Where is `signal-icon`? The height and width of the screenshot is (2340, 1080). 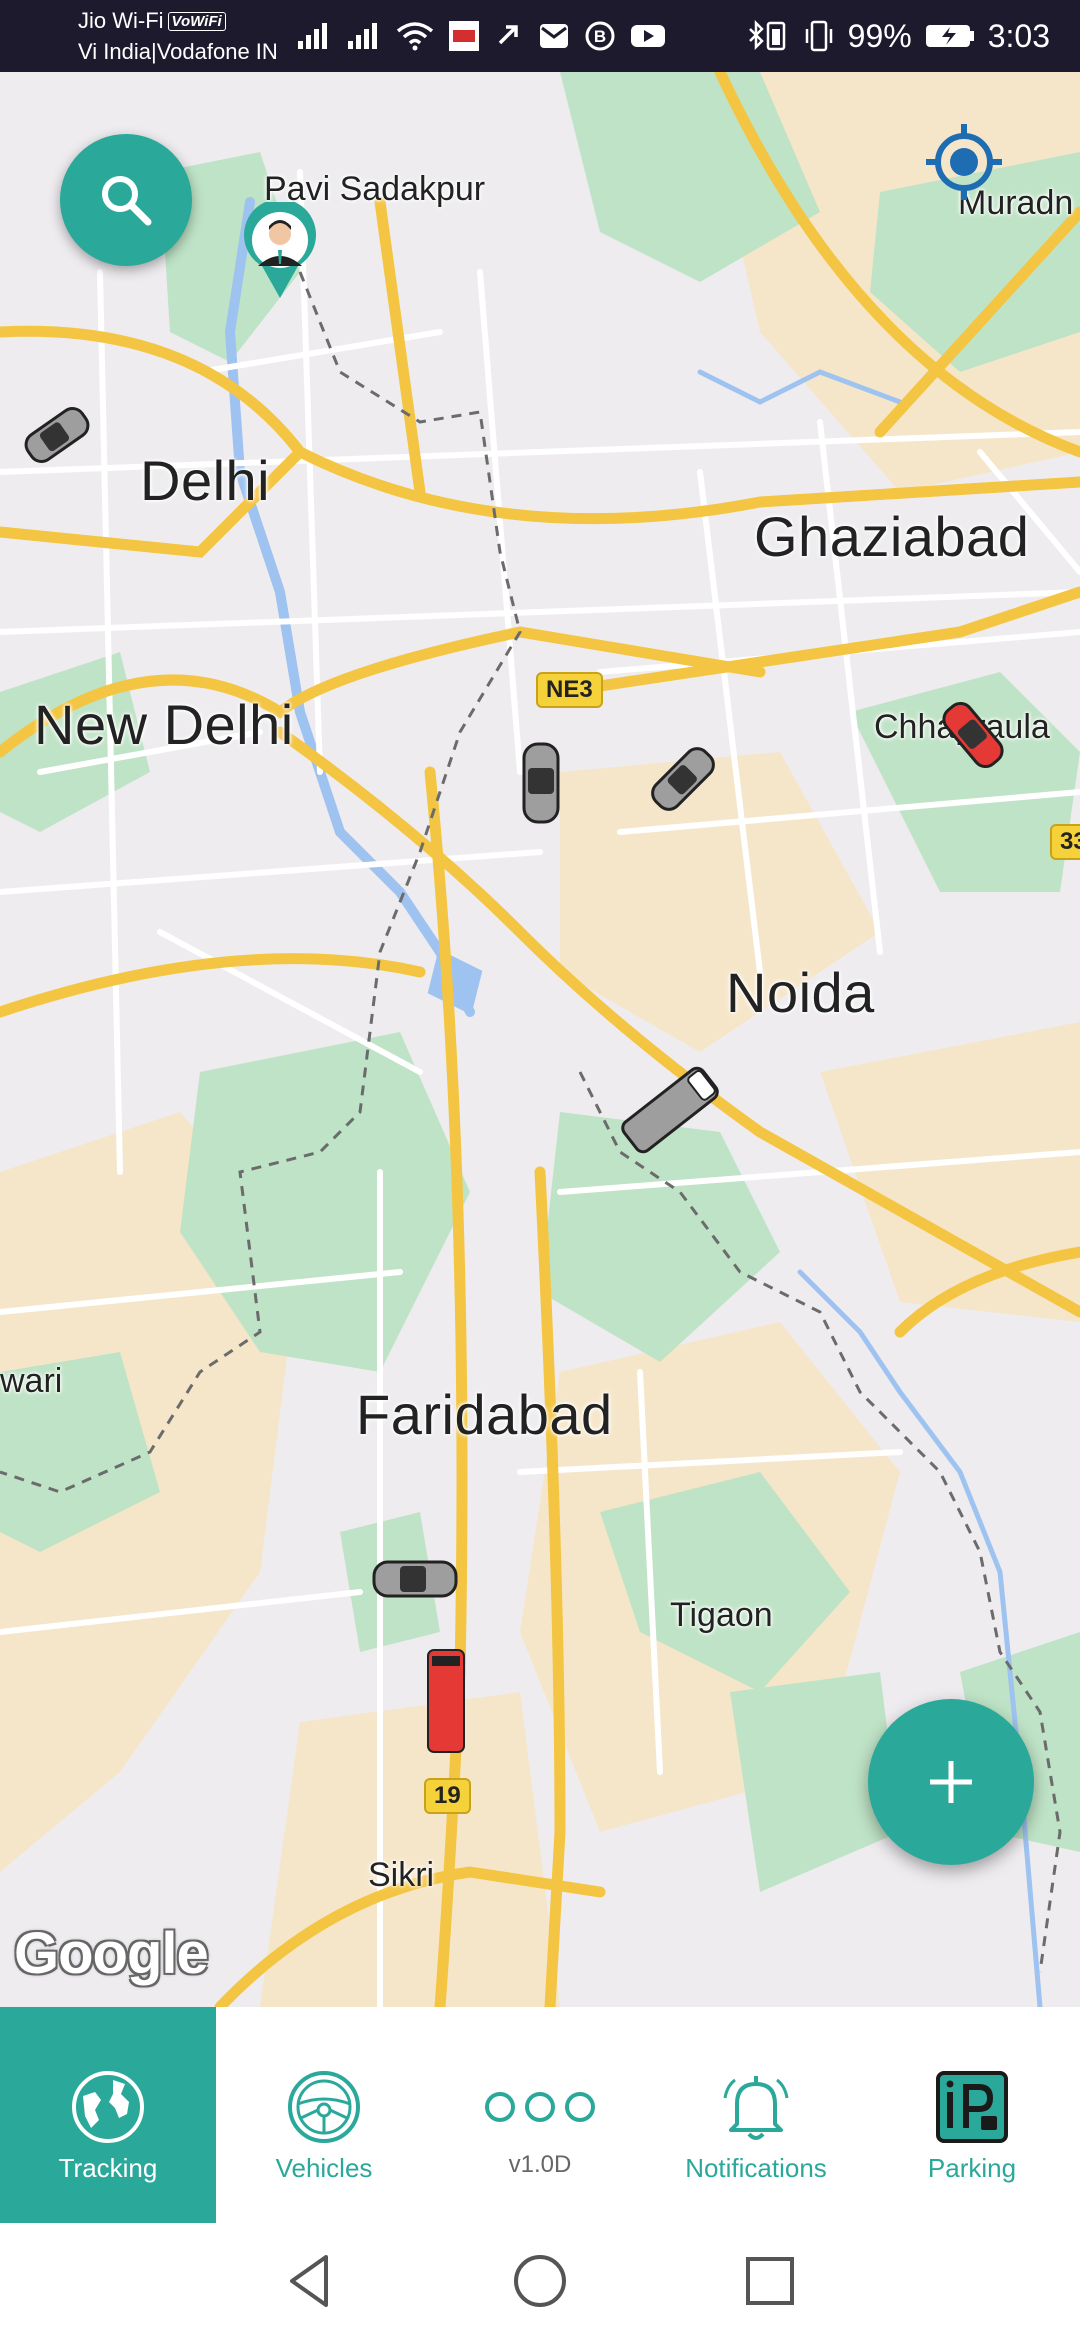 signal-icon is located at coordinates (312, 36).